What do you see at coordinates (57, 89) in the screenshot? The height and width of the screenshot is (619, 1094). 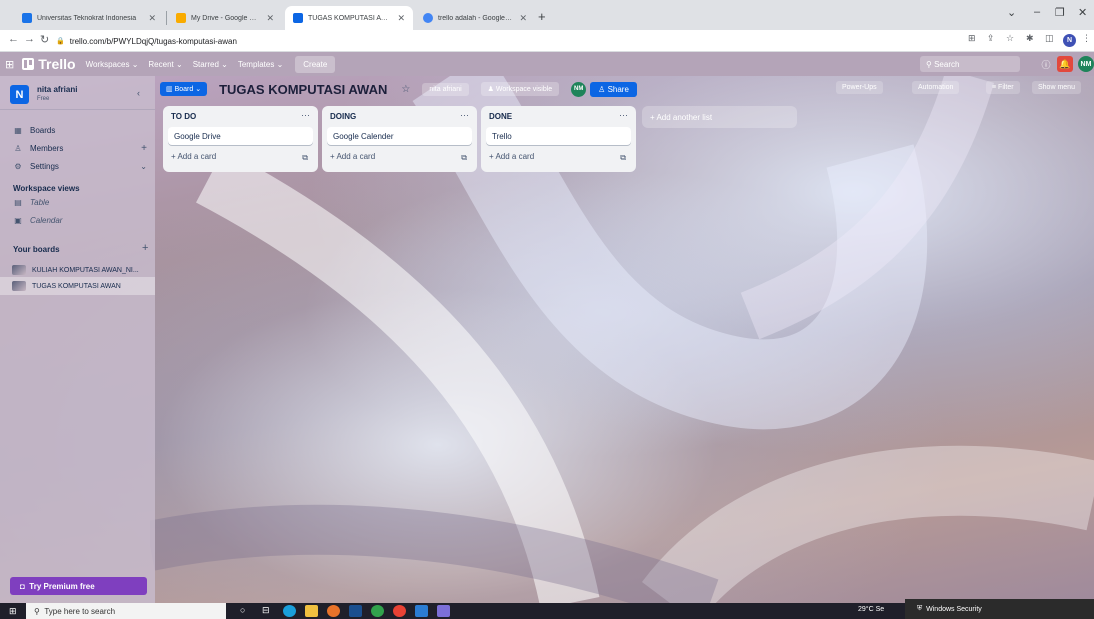 I see `workspace-name: nita afriani` at bounding box center [57, 89].